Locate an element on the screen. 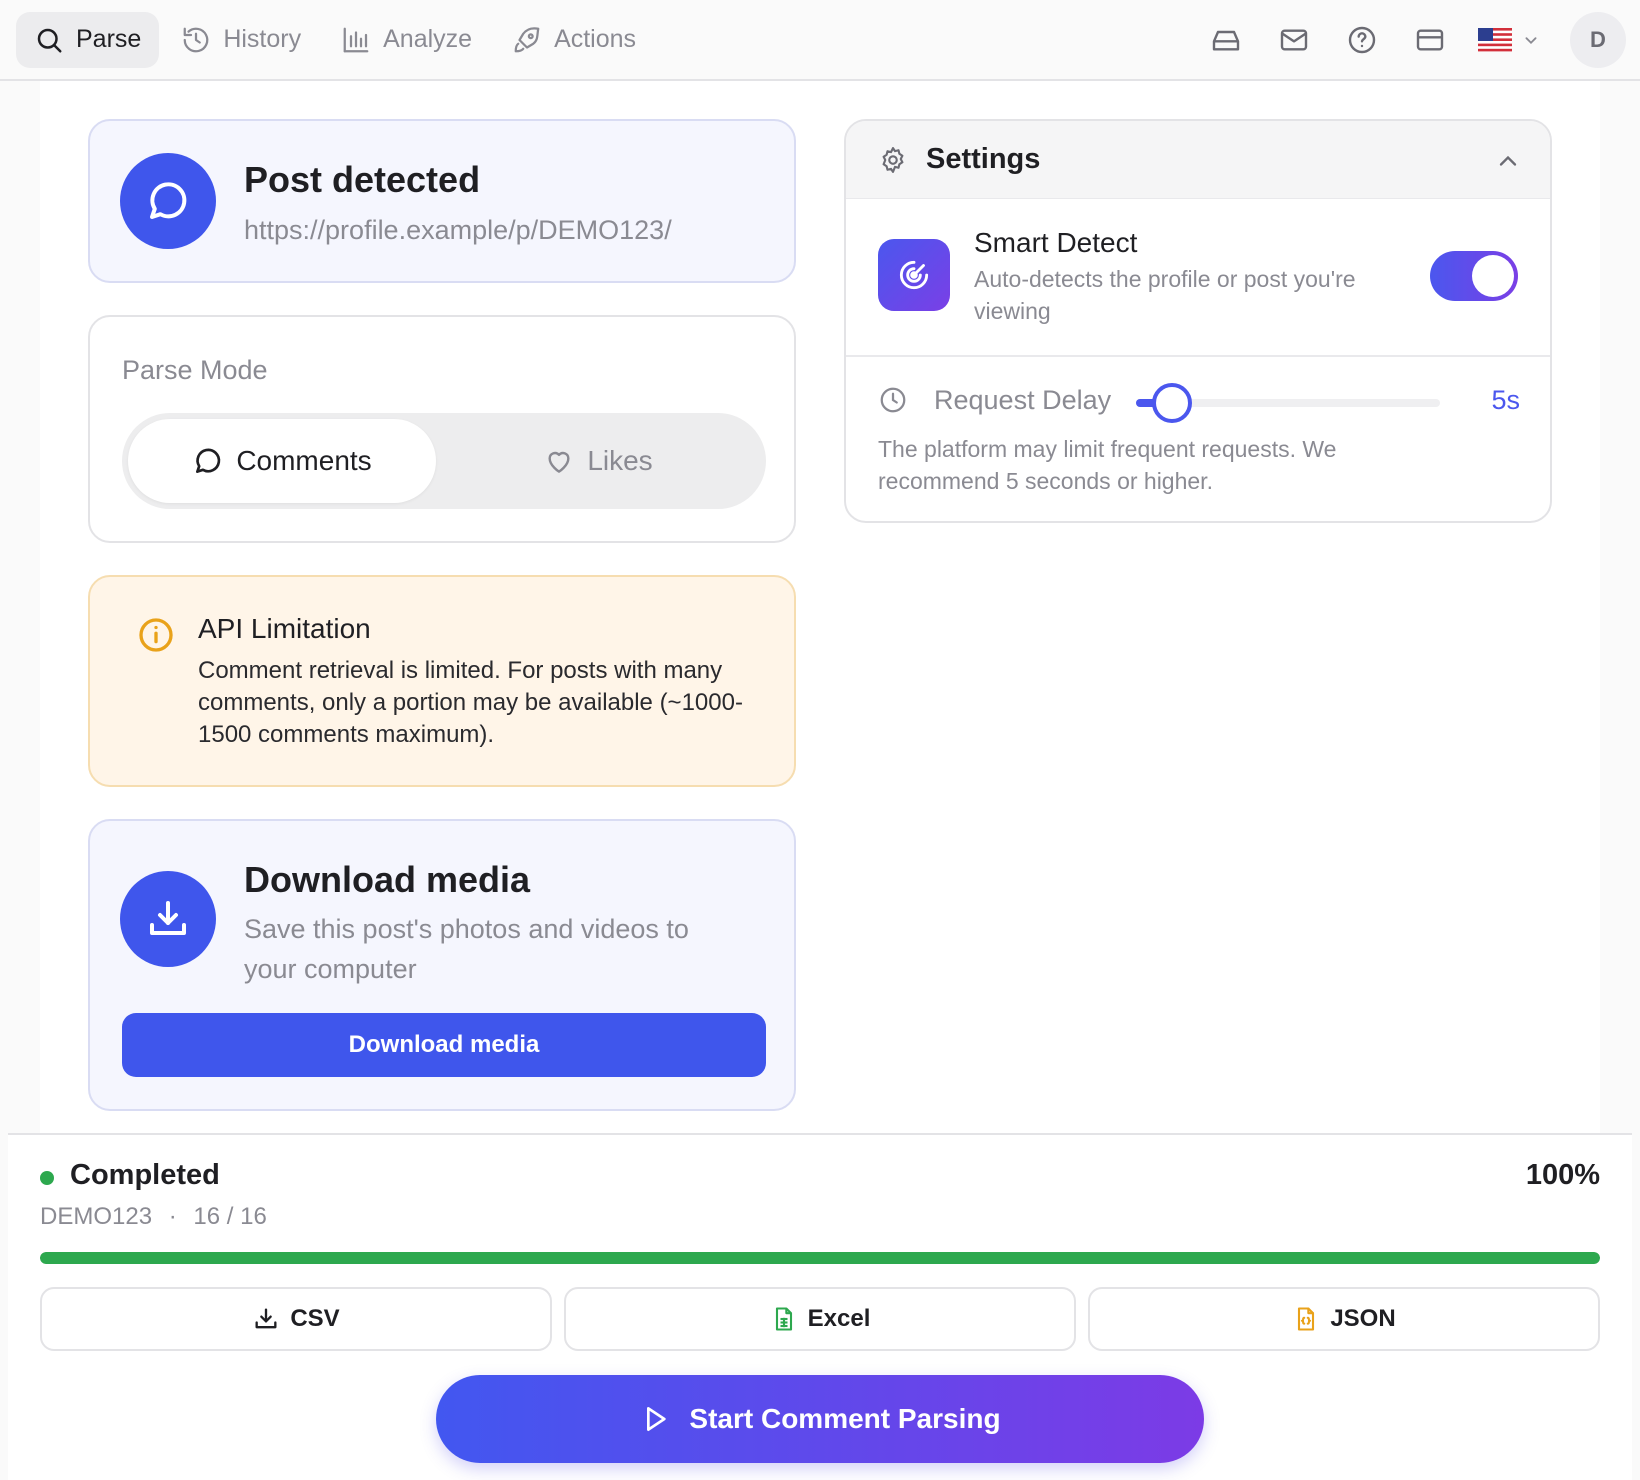  search-icon is located at coordinates (49, 40).